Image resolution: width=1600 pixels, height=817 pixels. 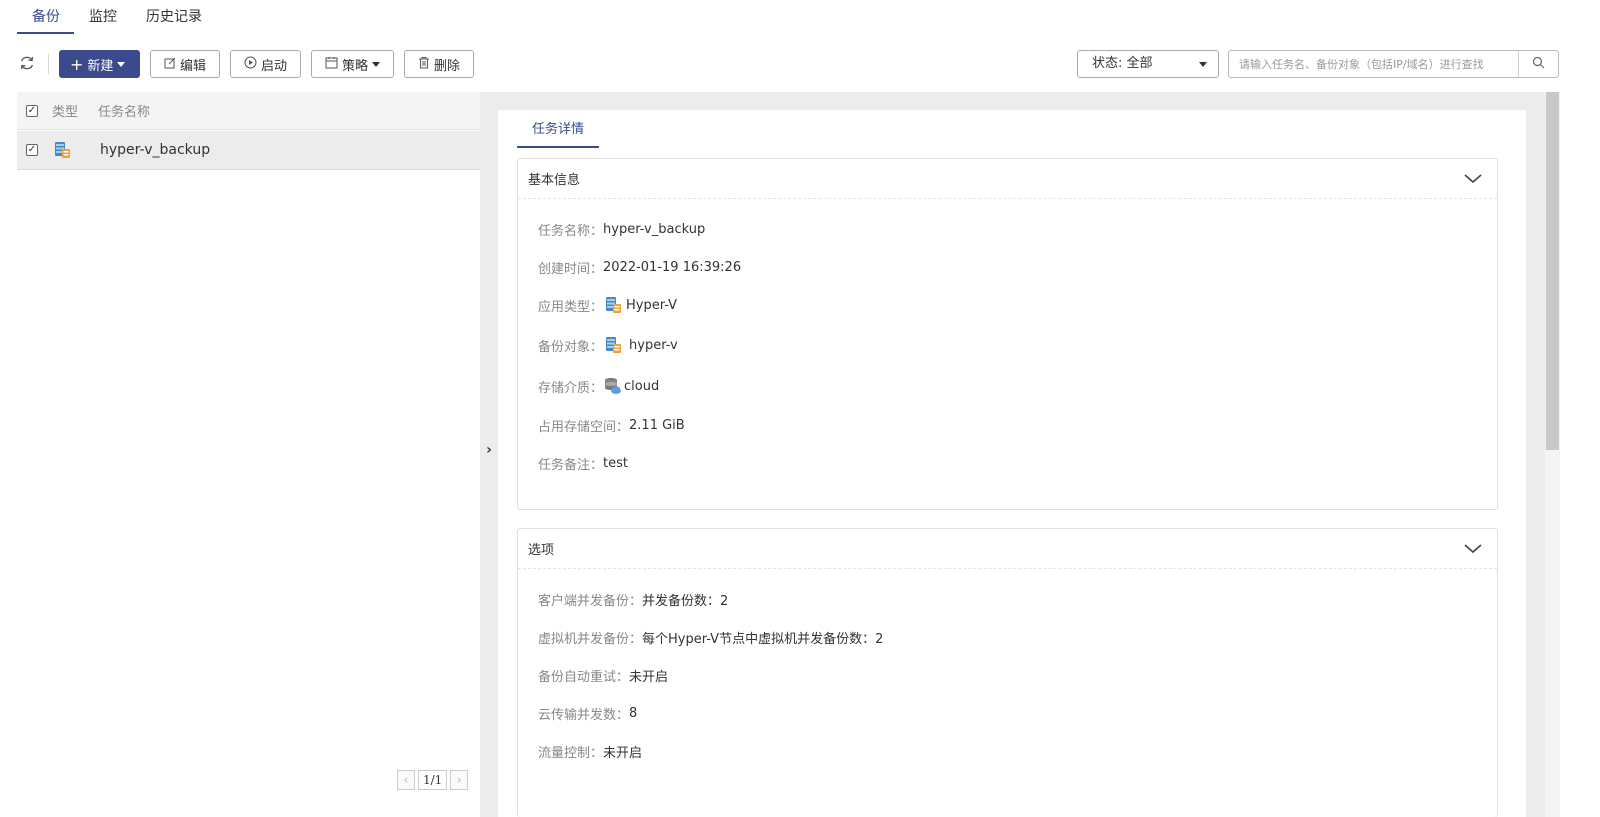 I want to click on field-auto-retry: 备份自动重试： 未开启, so click(x=603, y=675).